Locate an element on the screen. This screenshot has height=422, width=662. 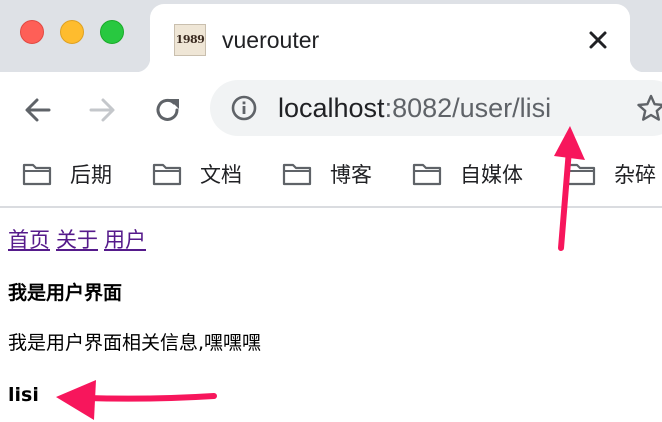
user-page-info: 我是用户界面相关信息,嘿嘿嘿 is located at coordinates (135, 343).